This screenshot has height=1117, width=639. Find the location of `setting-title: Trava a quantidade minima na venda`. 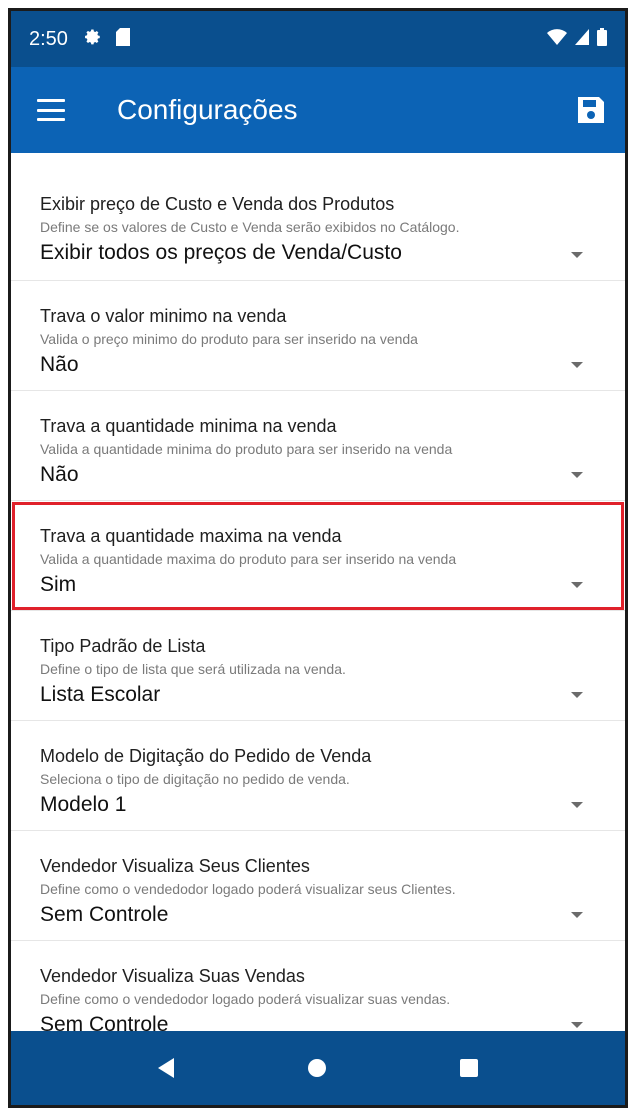

setting-title: Trava a quantidade minima na venda is located at coordinates (188, 426).